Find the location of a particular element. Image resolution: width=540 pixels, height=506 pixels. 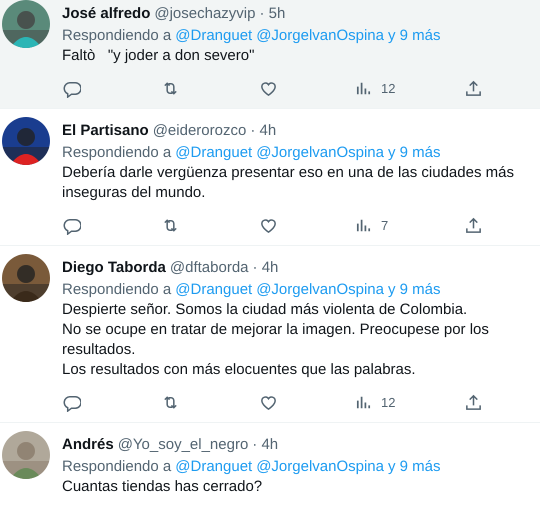

tweet-text: Debería darle vergüenza presentar eso en una de las ciudades más inseguras del mundo. is located at coordinates (288, 183).